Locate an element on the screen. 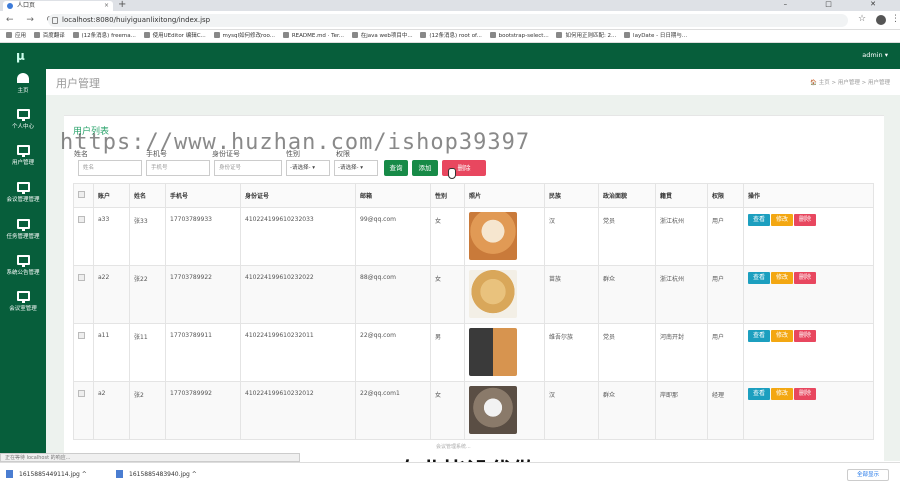 This screenshot has height=486, width=900. select-all-cell is located at coordinates (83, 195).